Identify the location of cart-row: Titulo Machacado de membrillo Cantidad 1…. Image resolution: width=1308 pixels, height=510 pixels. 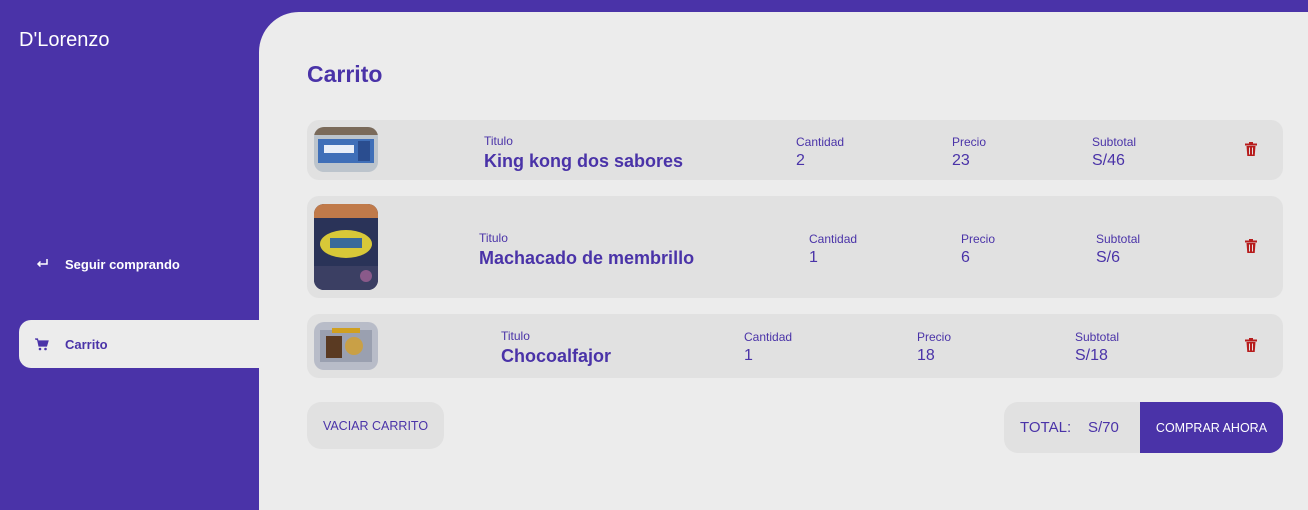
(795, 247).